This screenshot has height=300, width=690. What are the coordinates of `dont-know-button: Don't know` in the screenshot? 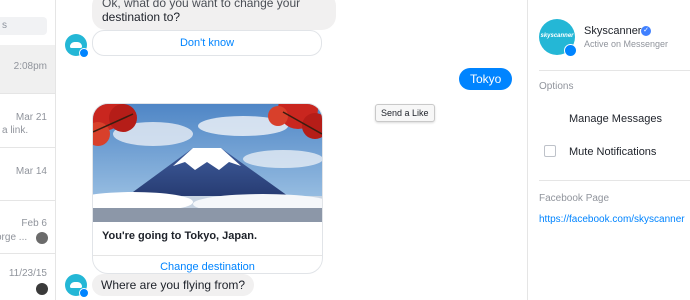 It's located at (207, 43).